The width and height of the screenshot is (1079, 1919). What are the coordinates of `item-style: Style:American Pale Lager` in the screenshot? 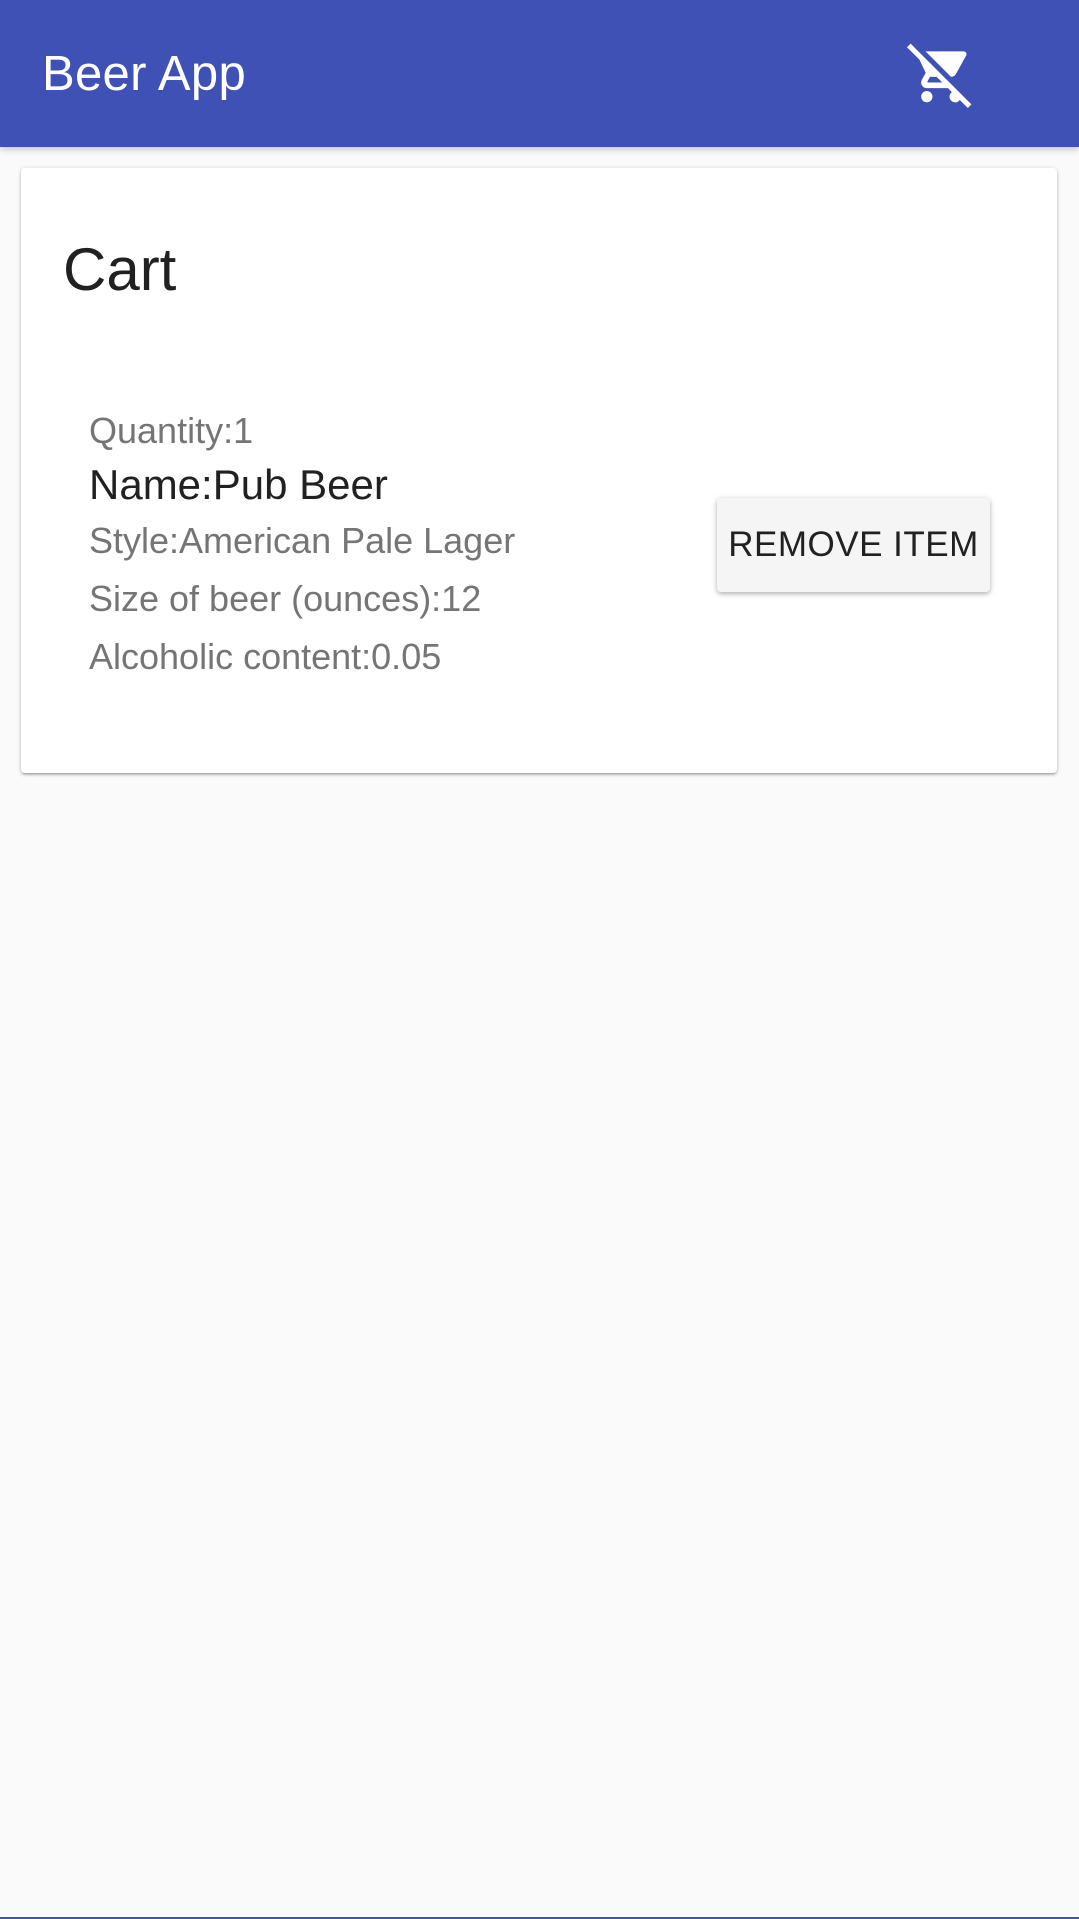 It's located at (302, 540).